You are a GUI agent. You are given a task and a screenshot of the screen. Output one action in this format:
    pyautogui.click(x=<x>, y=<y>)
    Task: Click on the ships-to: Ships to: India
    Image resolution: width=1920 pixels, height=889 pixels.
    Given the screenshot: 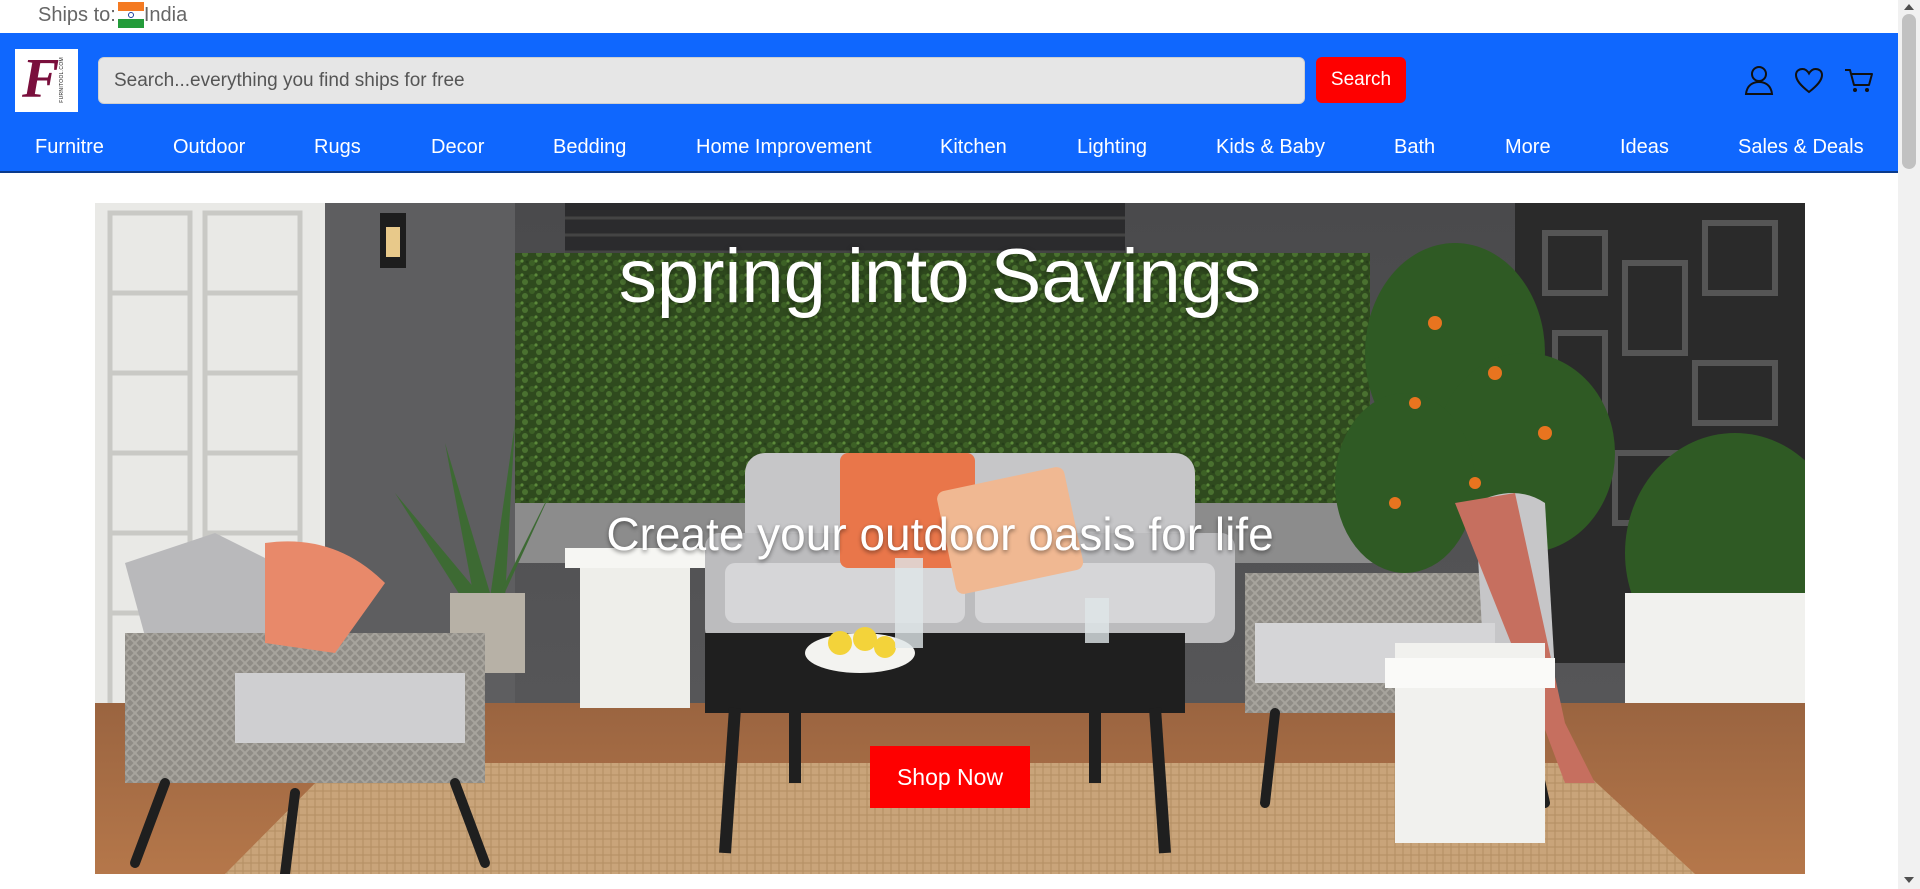 What is the action you would take?
    pyautogui.click(x=112, y=15)
    